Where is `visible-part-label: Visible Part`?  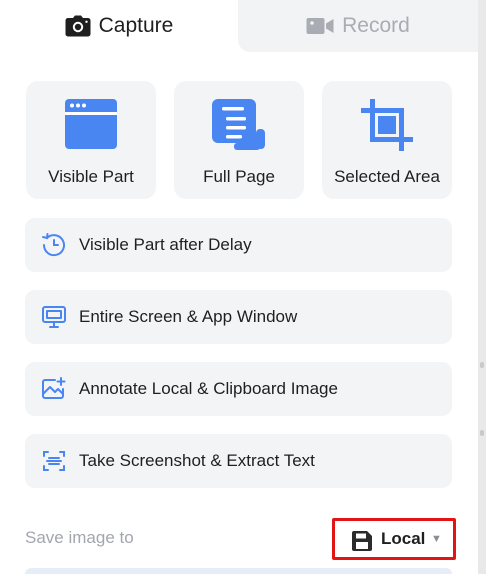 visible-part-label: Visible Part is located at coordinates (91, 176).